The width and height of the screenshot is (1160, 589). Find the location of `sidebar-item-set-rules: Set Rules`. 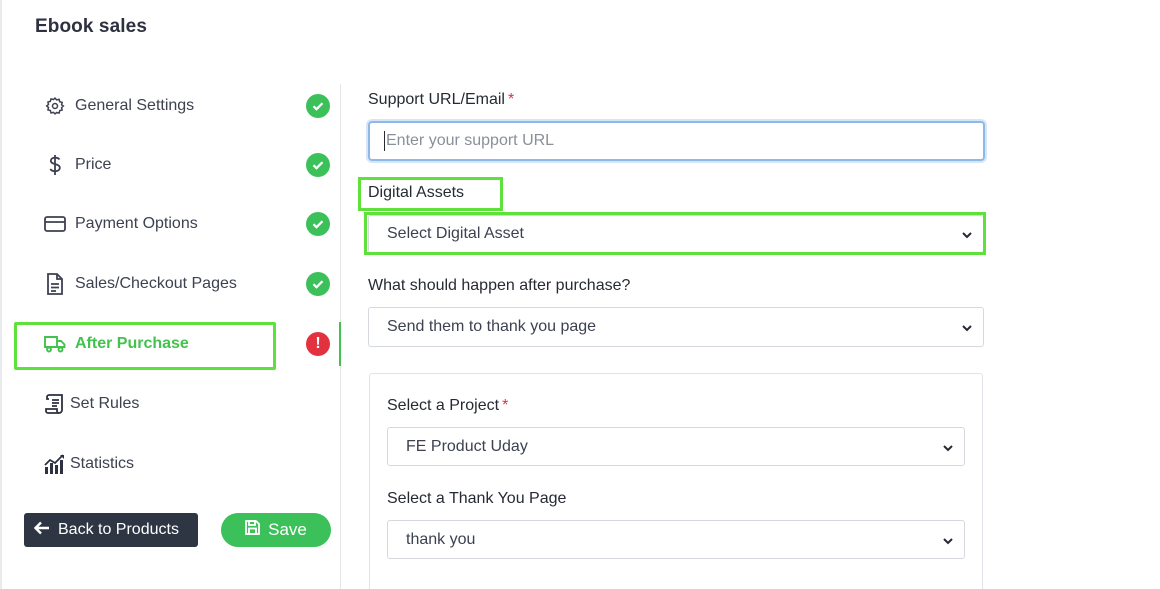

sidebar-item-set-rules: Set Rules is located at coordinates (174, 404).